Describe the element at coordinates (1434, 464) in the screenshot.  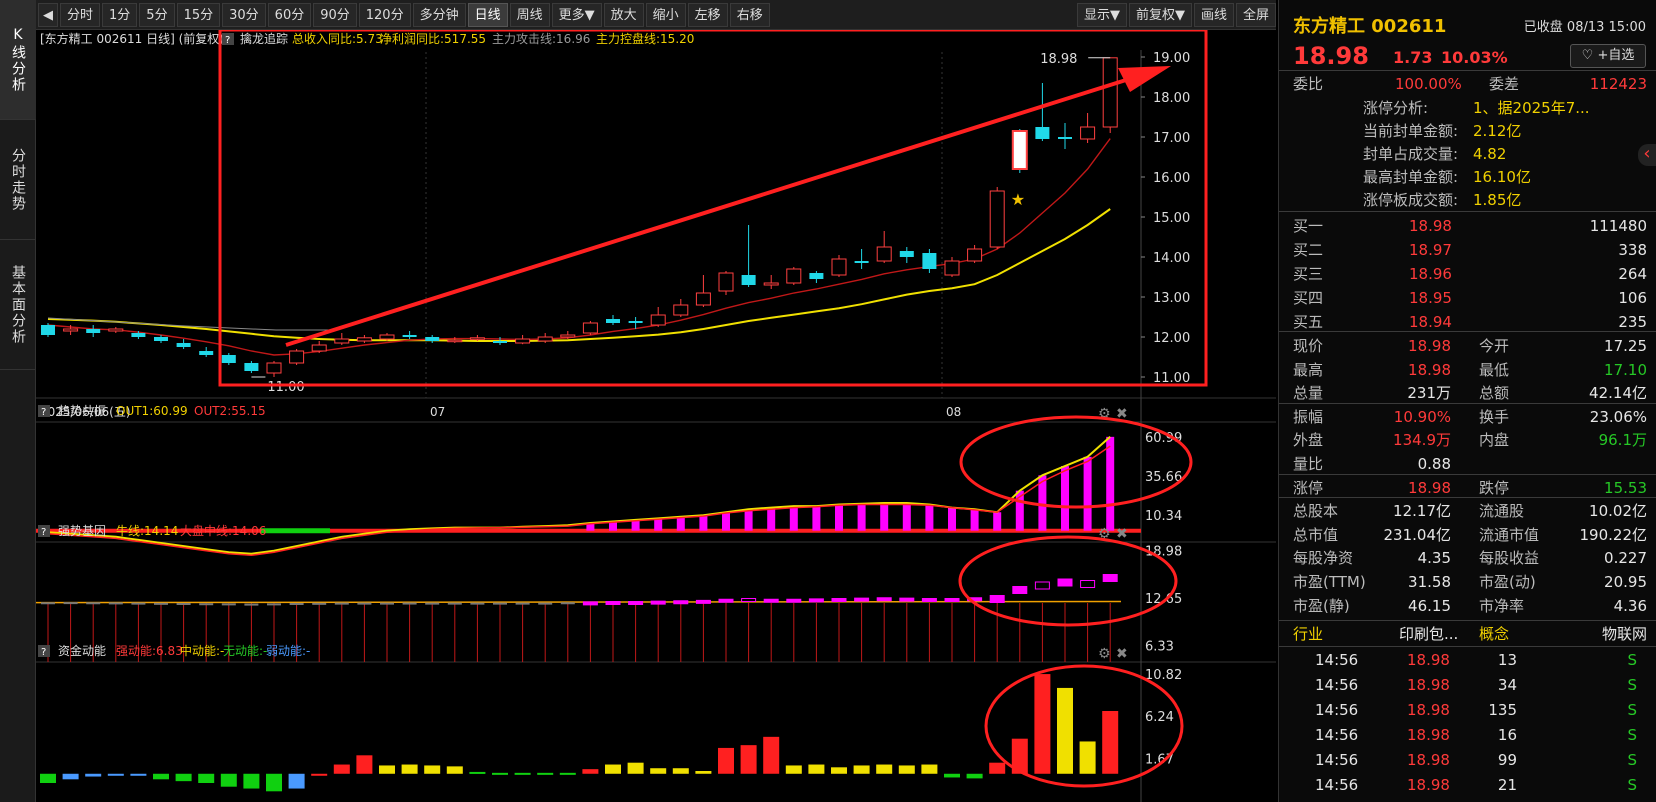
I see `stat-value: 0.88` at that location.